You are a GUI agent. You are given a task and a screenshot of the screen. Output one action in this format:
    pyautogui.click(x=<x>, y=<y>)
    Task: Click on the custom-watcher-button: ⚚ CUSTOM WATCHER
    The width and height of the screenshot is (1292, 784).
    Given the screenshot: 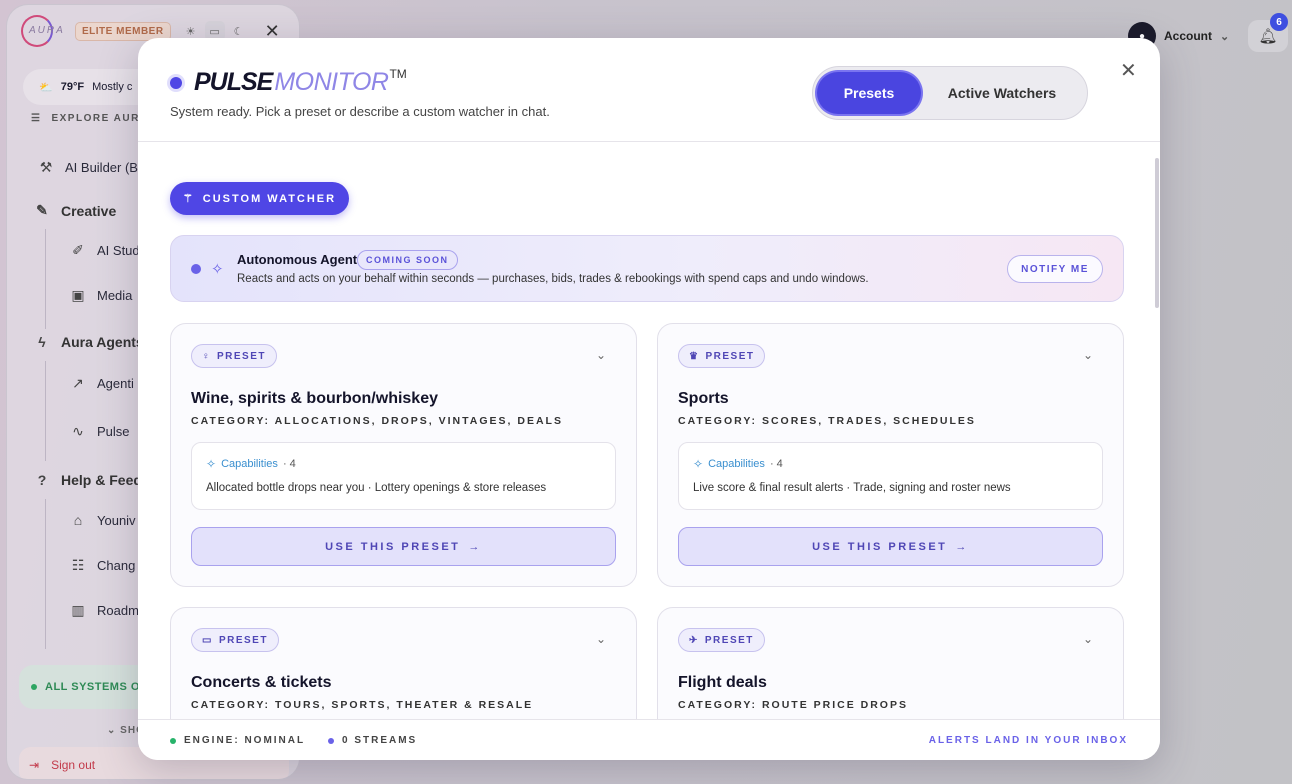 What is the action you would take?
    pyautogui.click(x=259, y=198)
    